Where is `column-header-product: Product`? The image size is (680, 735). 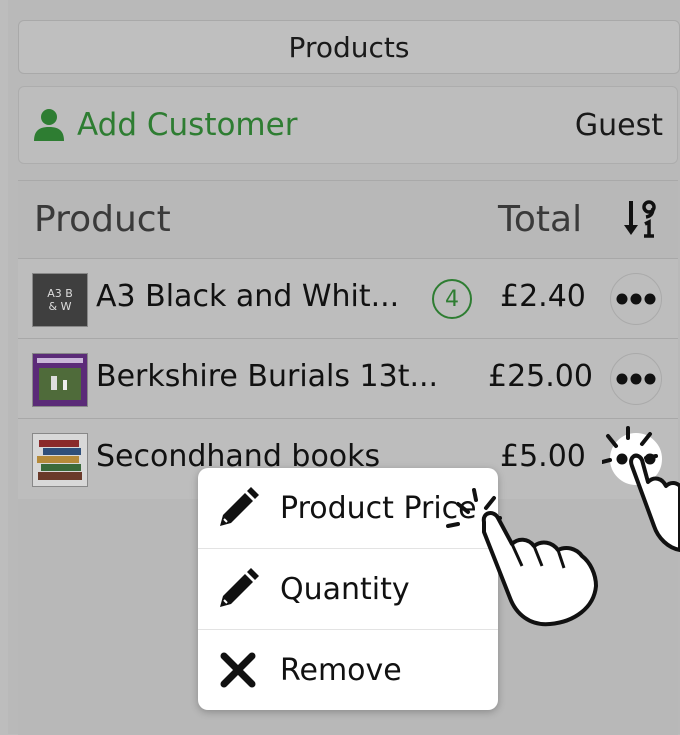 column-header-product: Product is located at coordinates (102, 219).